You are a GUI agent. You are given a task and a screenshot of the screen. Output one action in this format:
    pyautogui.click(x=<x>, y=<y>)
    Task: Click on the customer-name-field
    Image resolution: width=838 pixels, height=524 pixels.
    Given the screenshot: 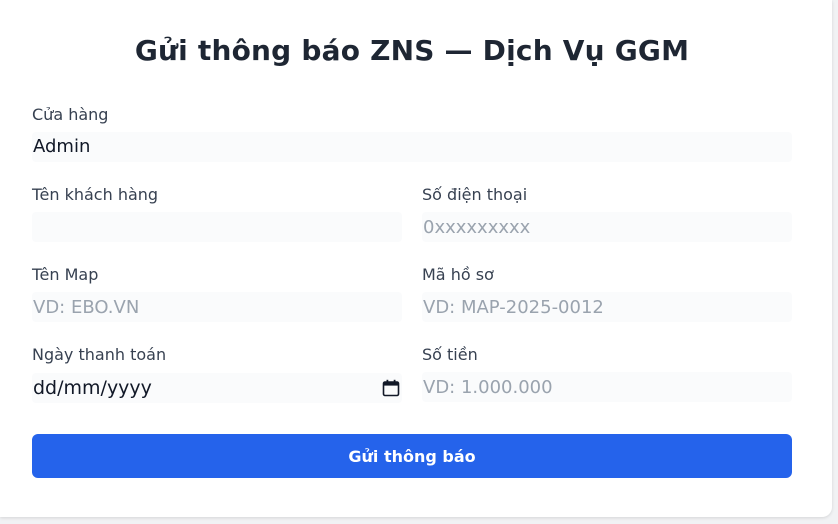 What is the action you would take?
    pyautogui.click(x=217, y=227)
    